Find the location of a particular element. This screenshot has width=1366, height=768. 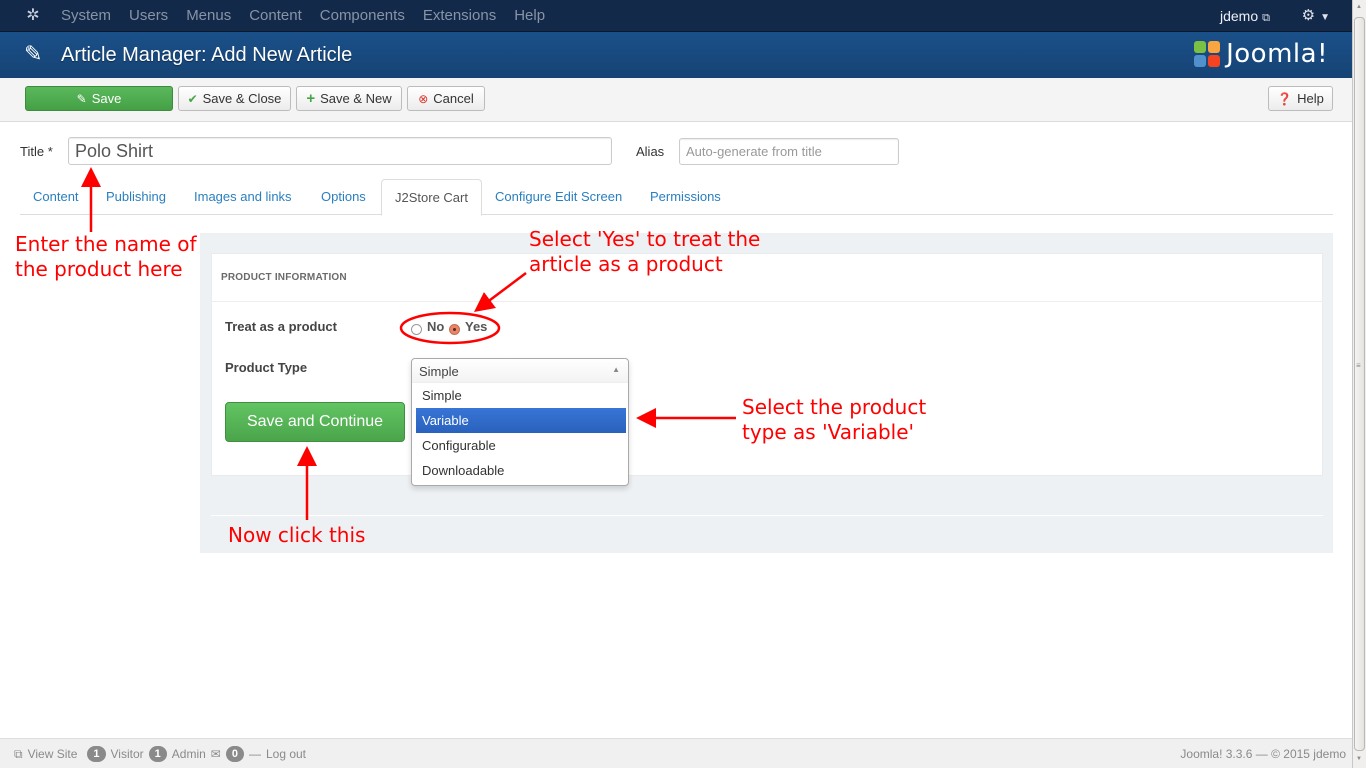

user-link: jdemo ⧉ is located at coordinates (1245, 17).